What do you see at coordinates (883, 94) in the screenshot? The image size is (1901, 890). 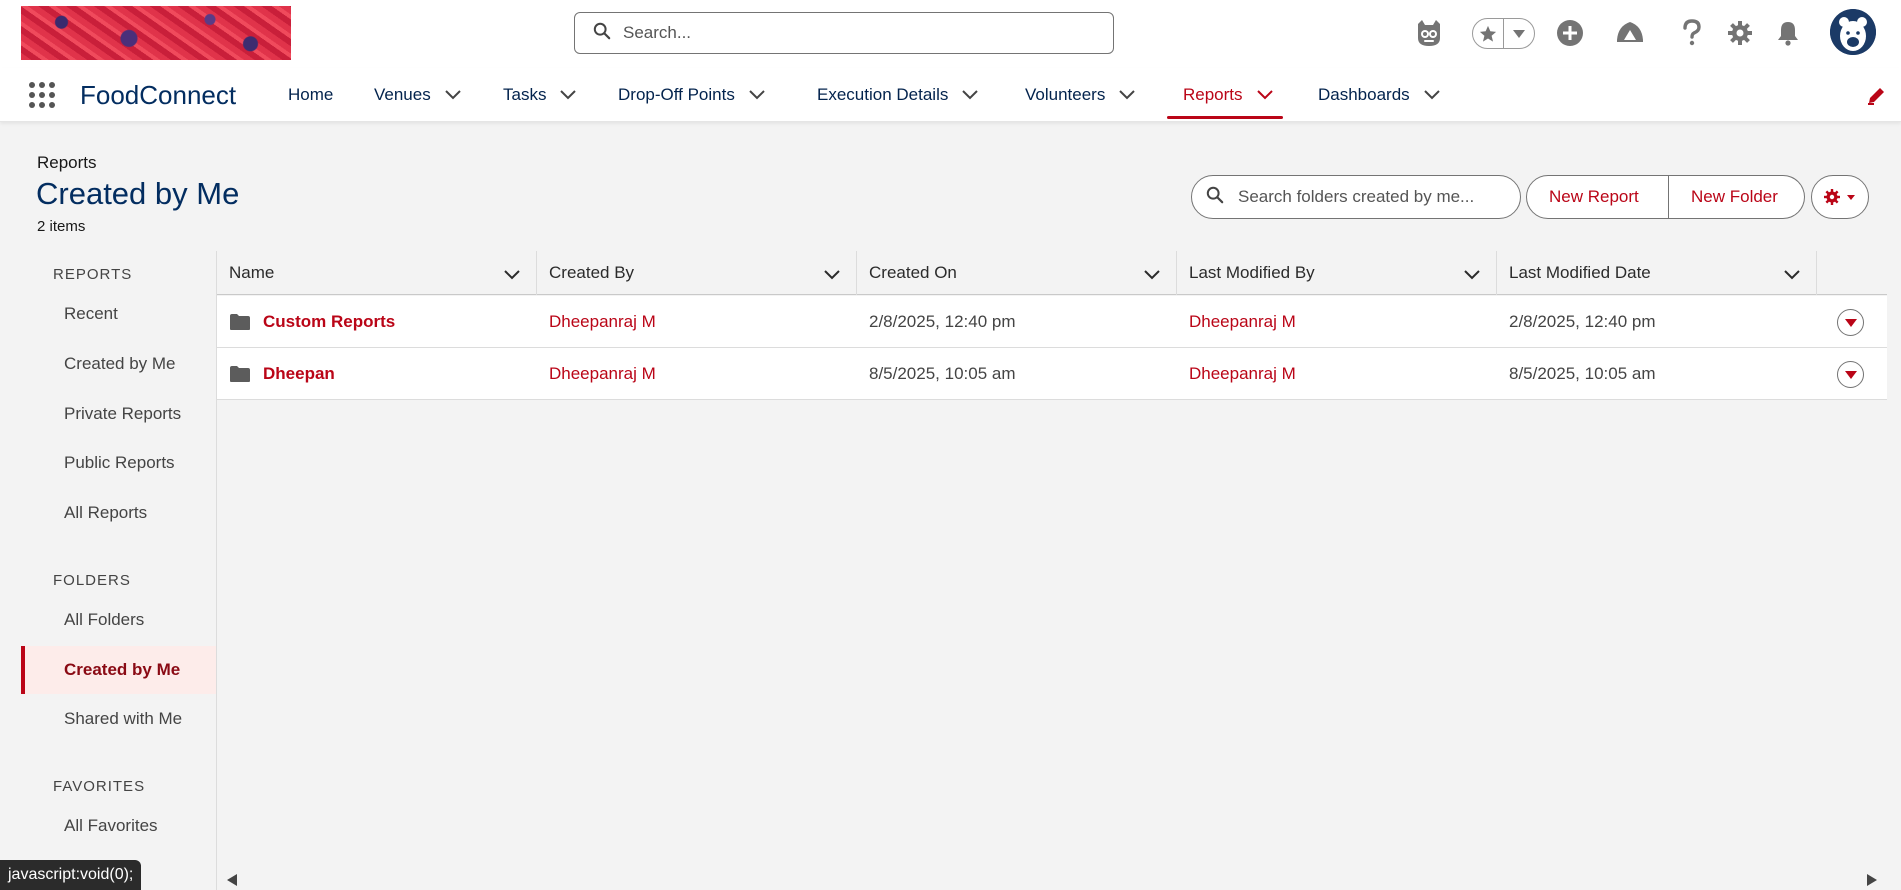 I see `nav-item-label: Execution Details` at bounding box center [883, 94].